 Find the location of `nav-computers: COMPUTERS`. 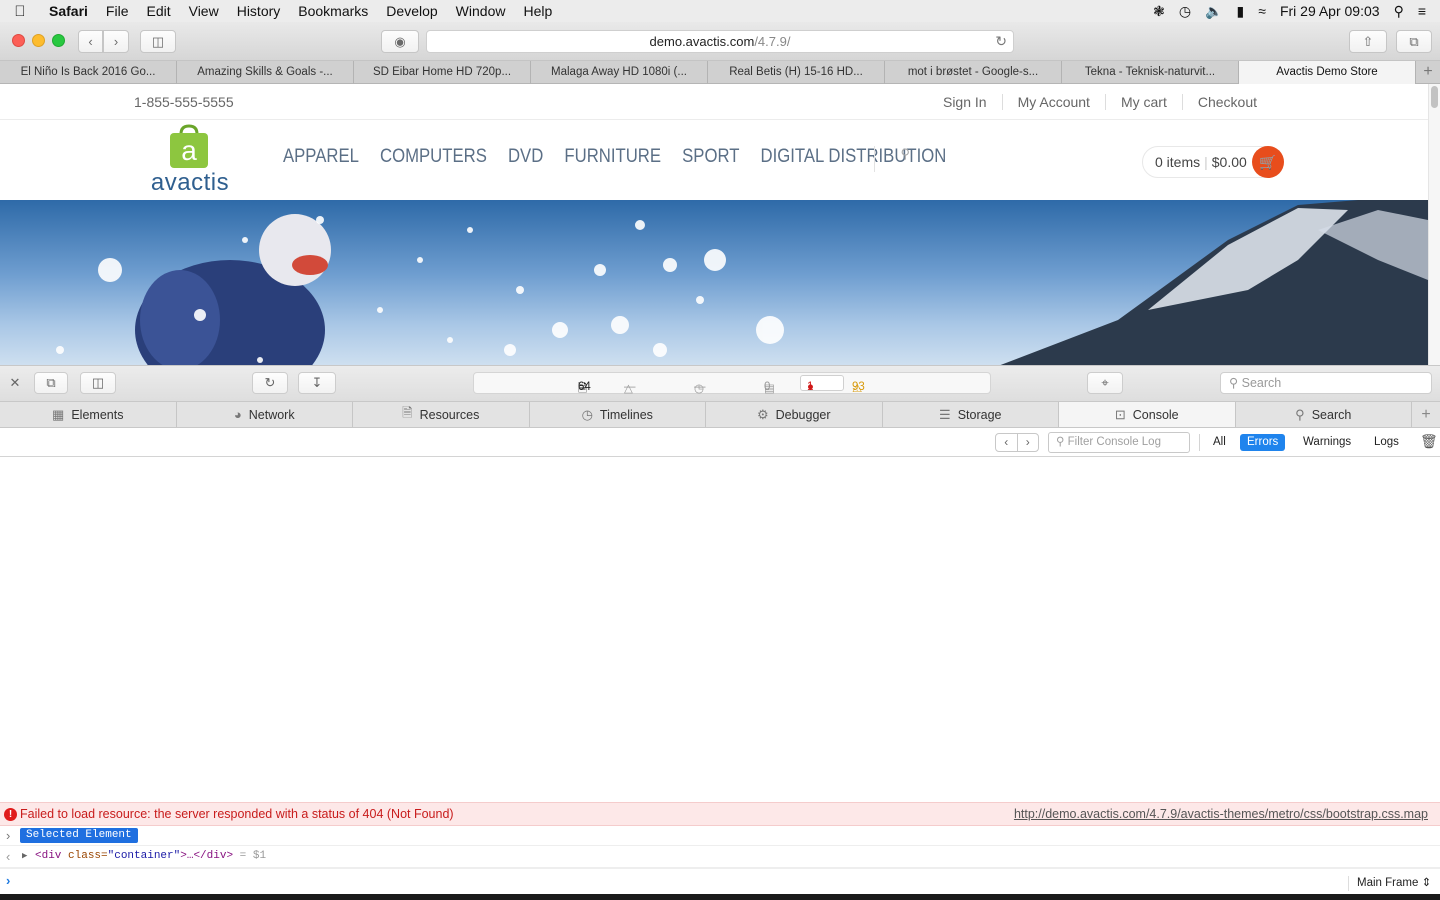

nav-computers: COMPUTERS is located at coordinates (433, 157).